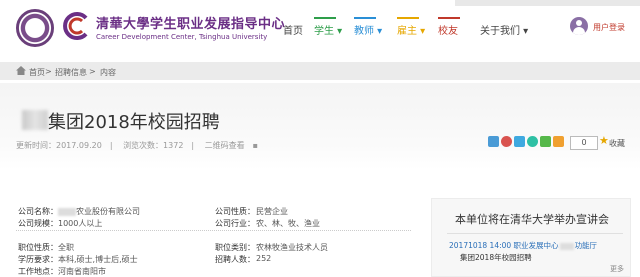 This screenshot has width=640, height=277. Describe the element at coordinates (76, 26) in the screenshot. I see `career-center-logo` at that location.